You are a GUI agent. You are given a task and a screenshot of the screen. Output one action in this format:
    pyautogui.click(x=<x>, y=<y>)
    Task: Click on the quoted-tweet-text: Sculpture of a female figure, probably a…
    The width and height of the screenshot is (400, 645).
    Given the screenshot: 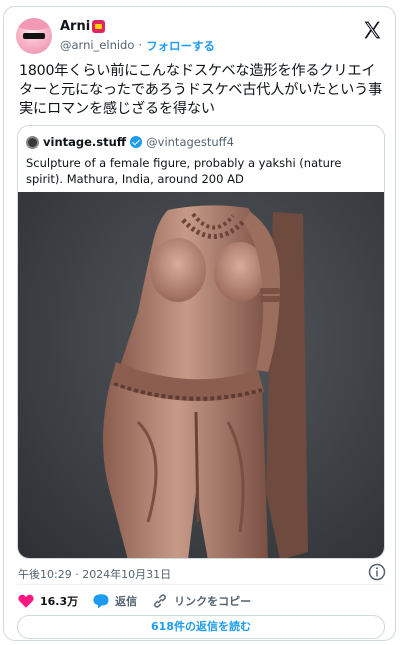 What is the action you would take?
    pyautogui.click(x=184, y=171)
    